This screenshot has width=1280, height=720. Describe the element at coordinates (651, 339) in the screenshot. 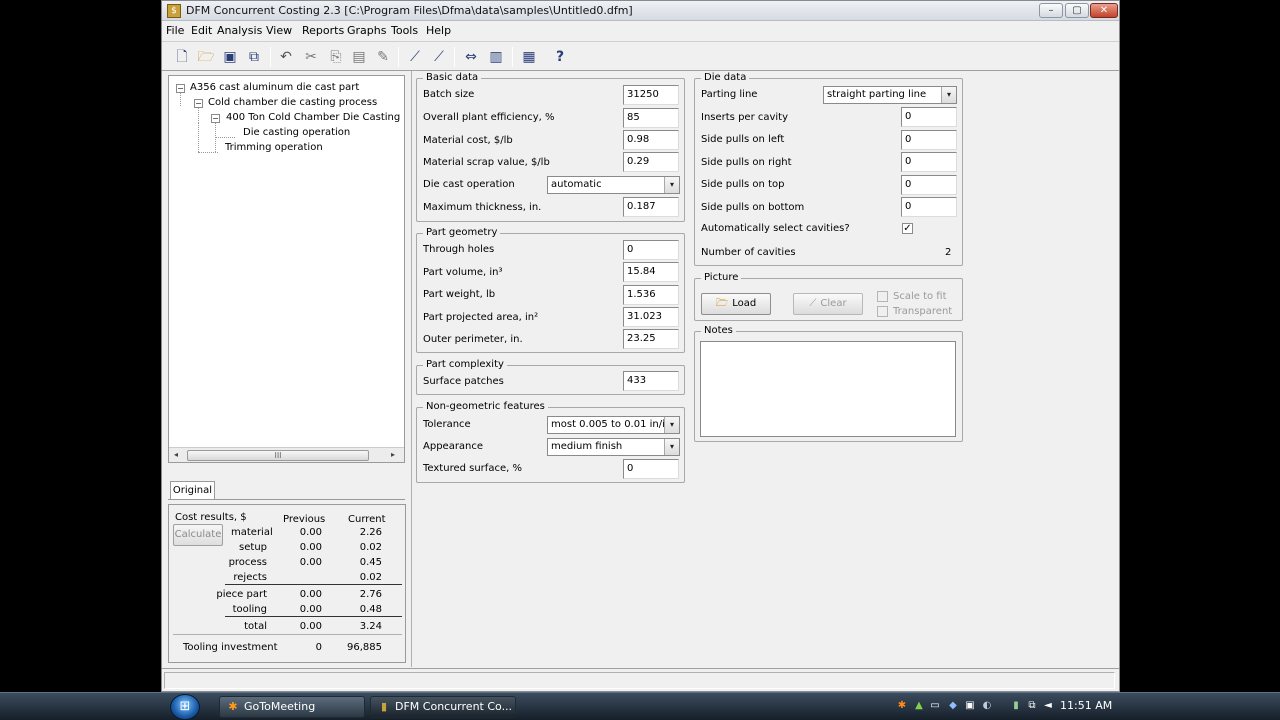

I see `outer-perimeter-field: 23.25` at that location.